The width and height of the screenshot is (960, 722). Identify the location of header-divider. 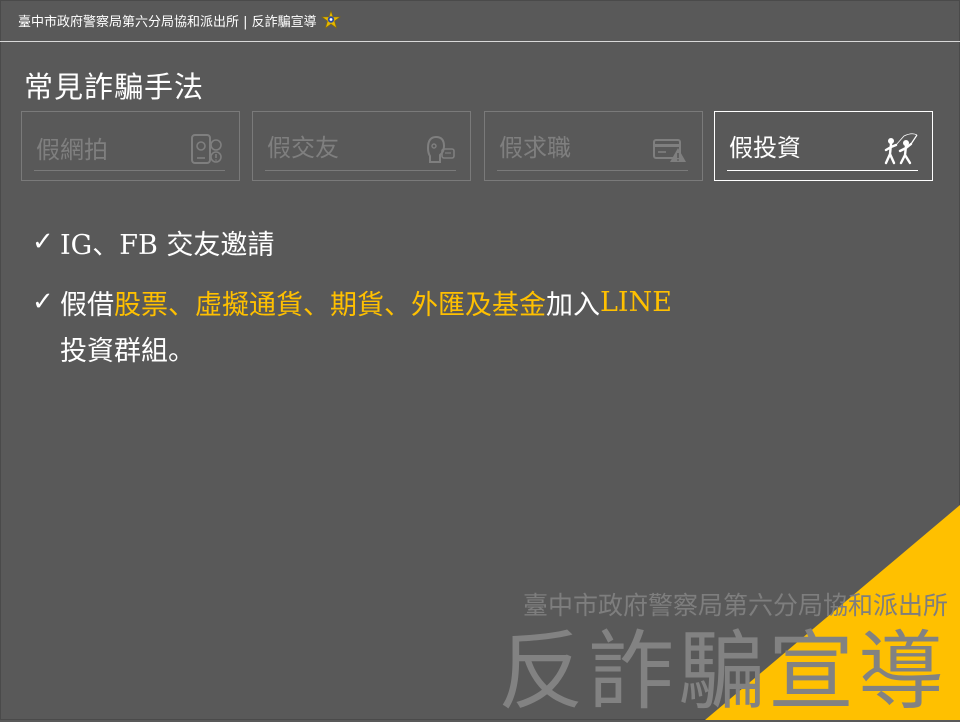
(480, 41).